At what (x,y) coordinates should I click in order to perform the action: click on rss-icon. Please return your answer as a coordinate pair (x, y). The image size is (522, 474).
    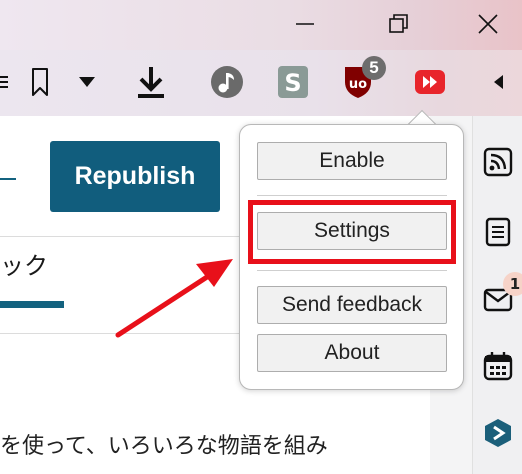
    Looking at the image, I should click on (498, 162).